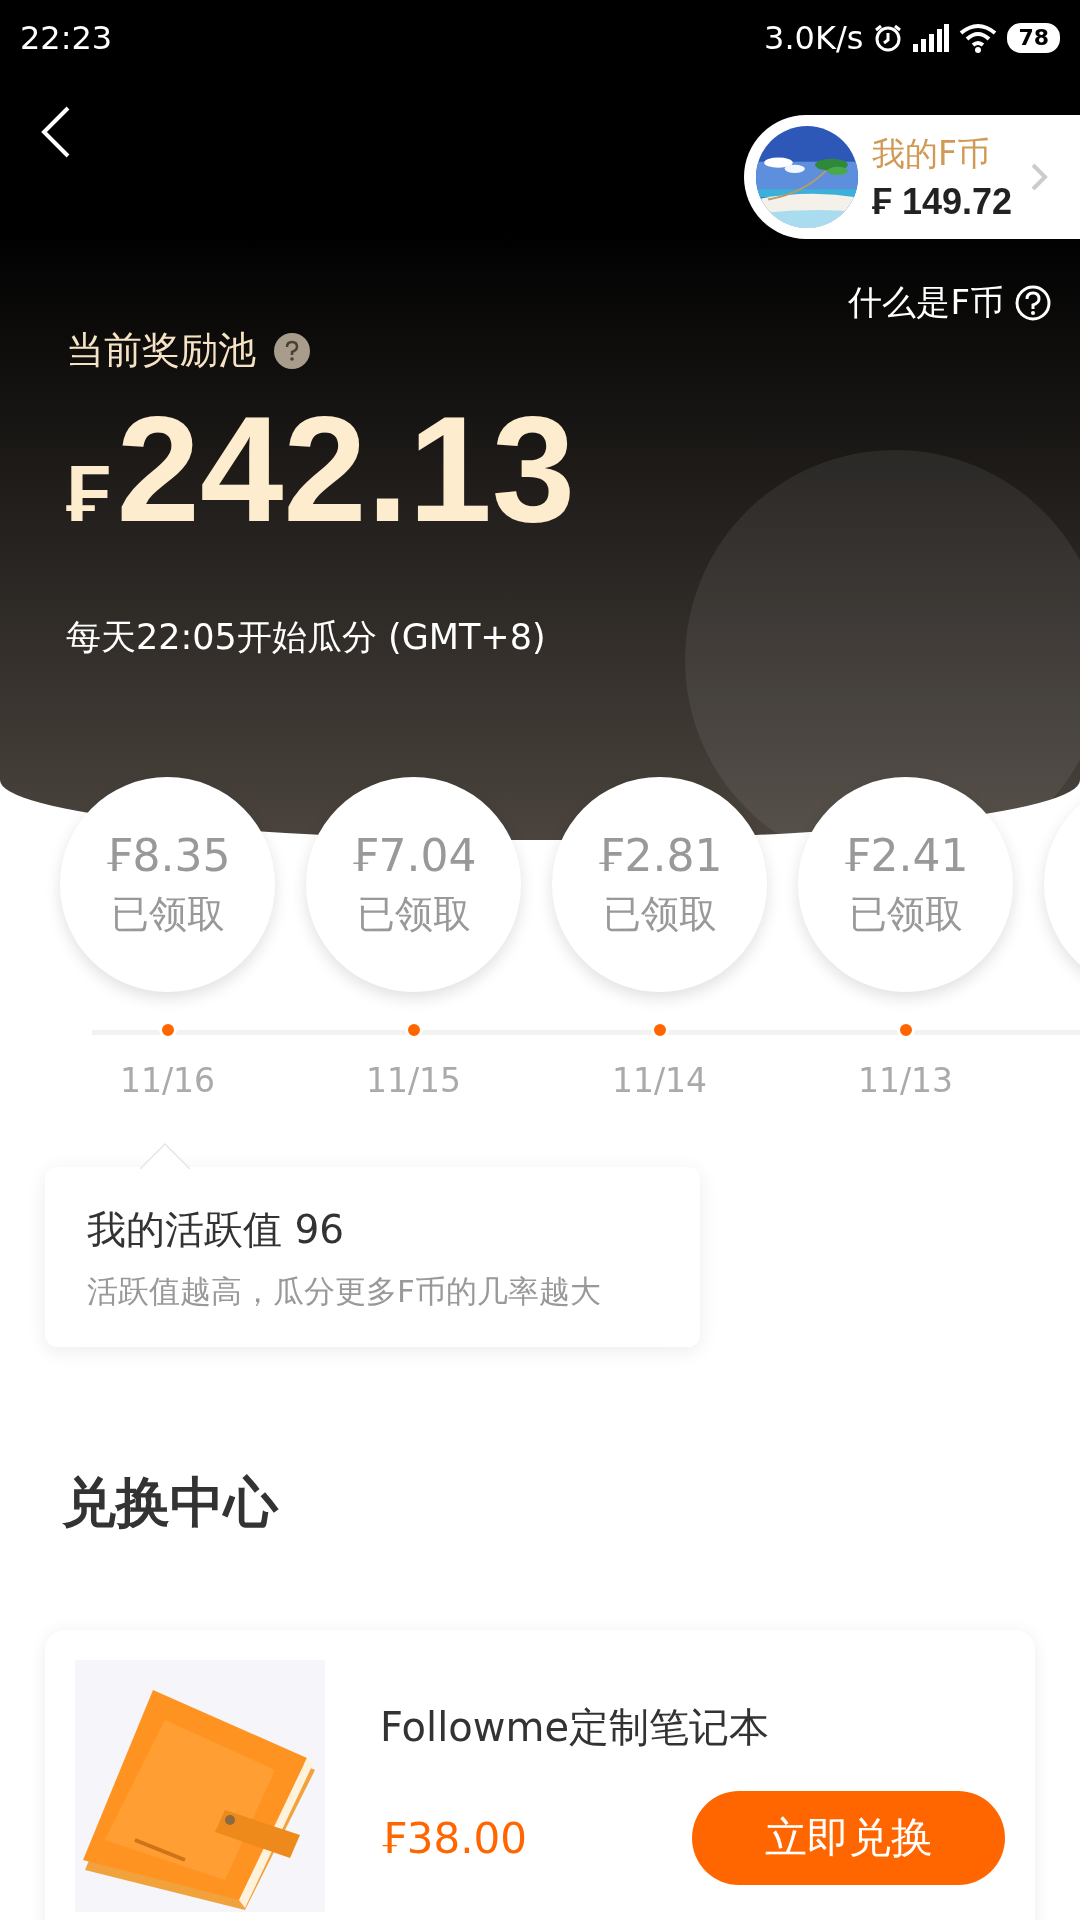  What do you see at coordinates (978, 37) in the screenshot?
I see `wifi-icon` at bounding box center [978, 37].